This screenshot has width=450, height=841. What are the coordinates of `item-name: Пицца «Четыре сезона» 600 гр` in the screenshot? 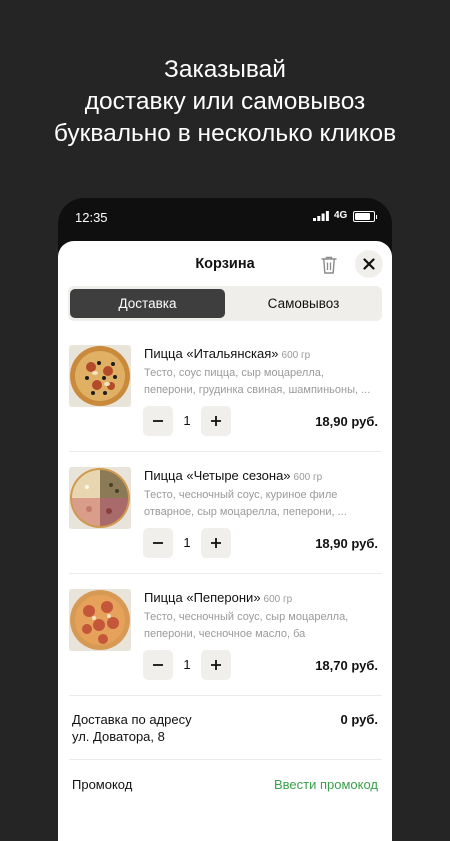 It's located at (233, 475).